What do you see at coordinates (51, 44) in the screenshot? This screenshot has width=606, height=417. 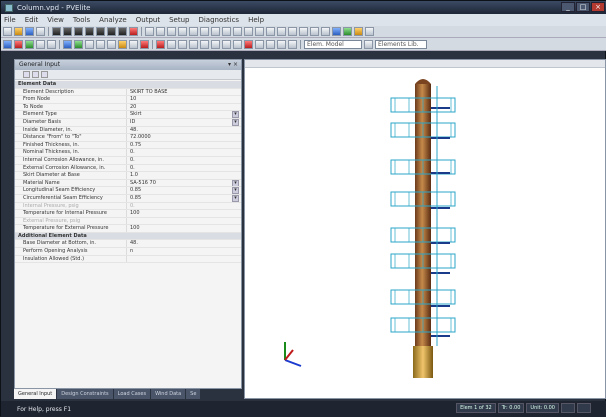 I see `fit-view-icon` at bounding box center [51, 44].